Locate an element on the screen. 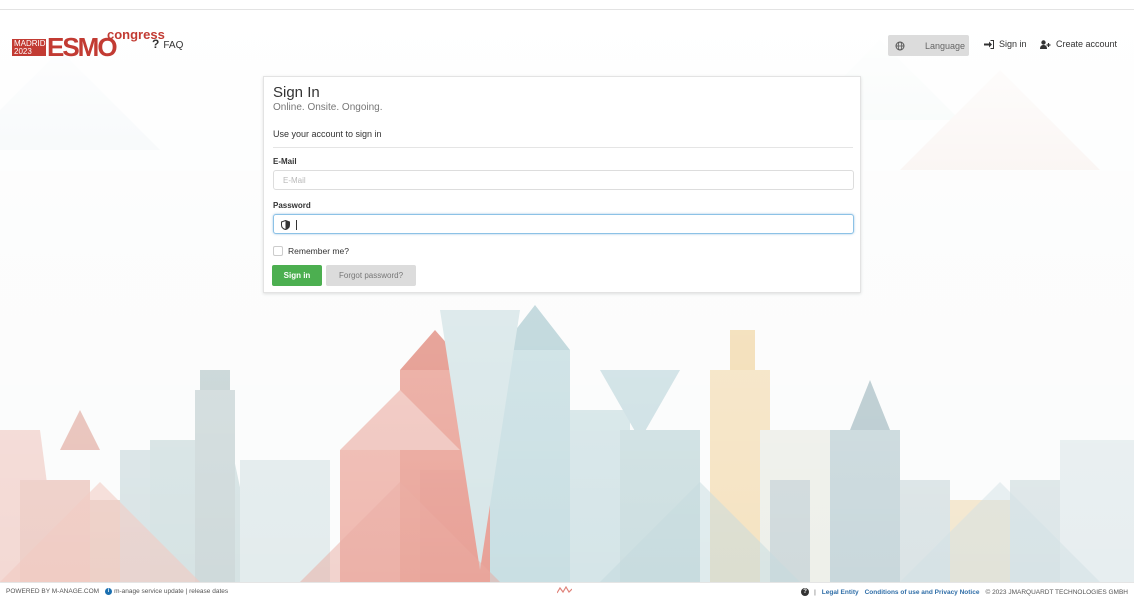  logo-city-badge: MADRID 2023 is located at coordinates (29, 47).